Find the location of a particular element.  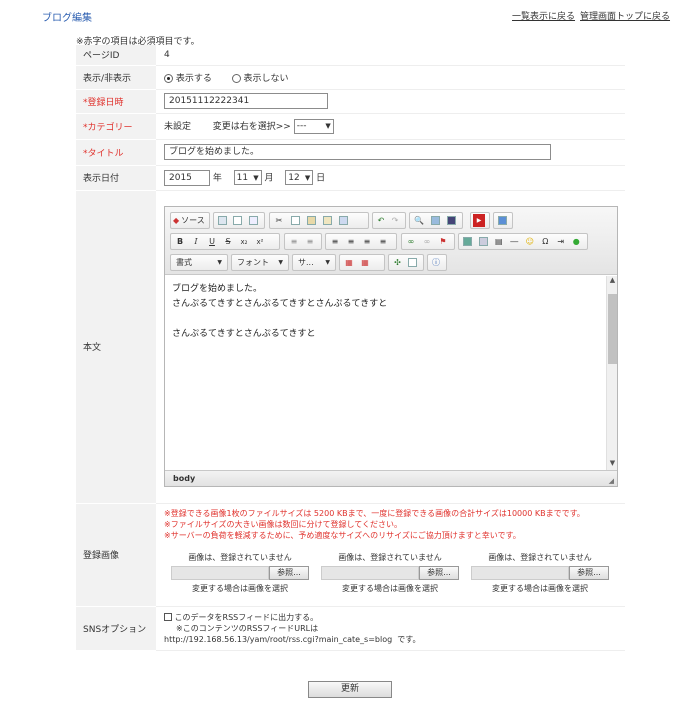

title-input: ブログを始めました。 is located at coordinates (357, 152).